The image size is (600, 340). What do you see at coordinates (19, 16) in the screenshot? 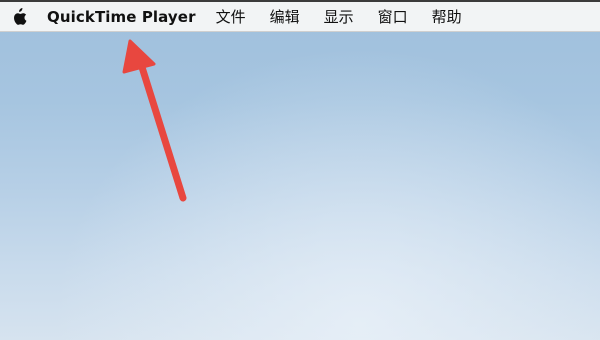
I see `apple-icon` at bounding box center [19, 16].